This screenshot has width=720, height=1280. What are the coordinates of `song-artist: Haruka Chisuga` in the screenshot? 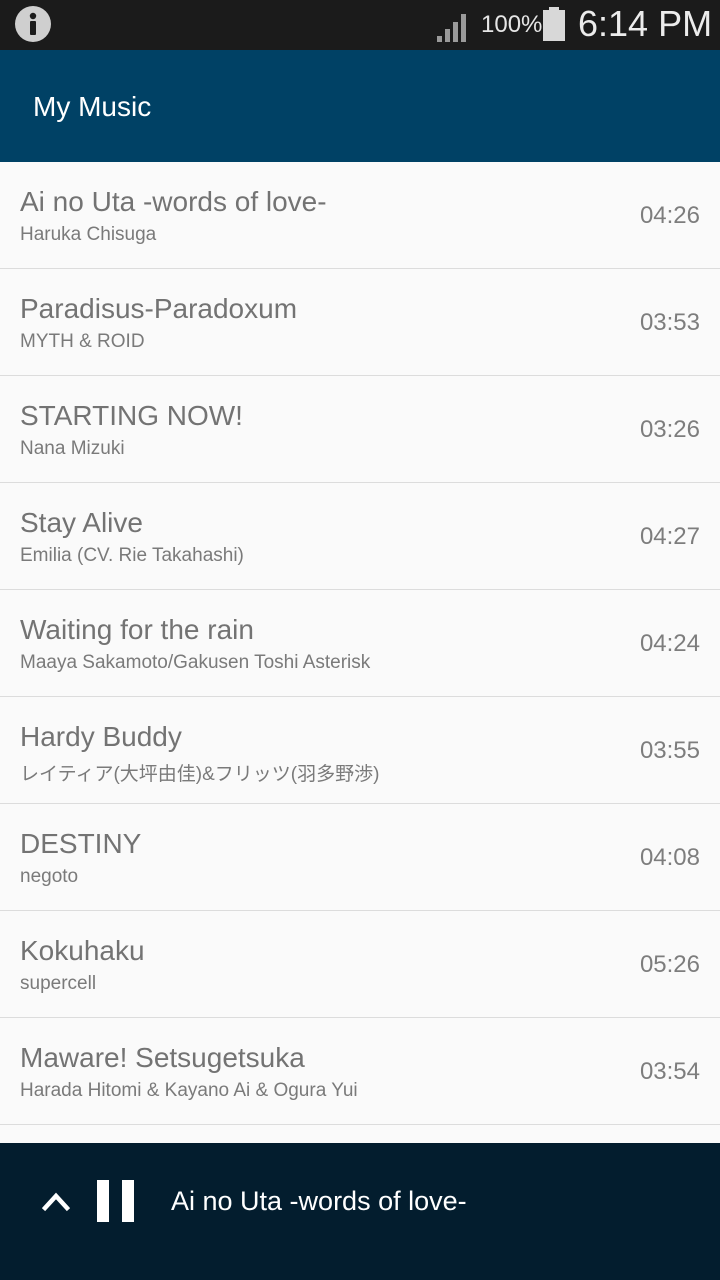 It's located at (88, 234).